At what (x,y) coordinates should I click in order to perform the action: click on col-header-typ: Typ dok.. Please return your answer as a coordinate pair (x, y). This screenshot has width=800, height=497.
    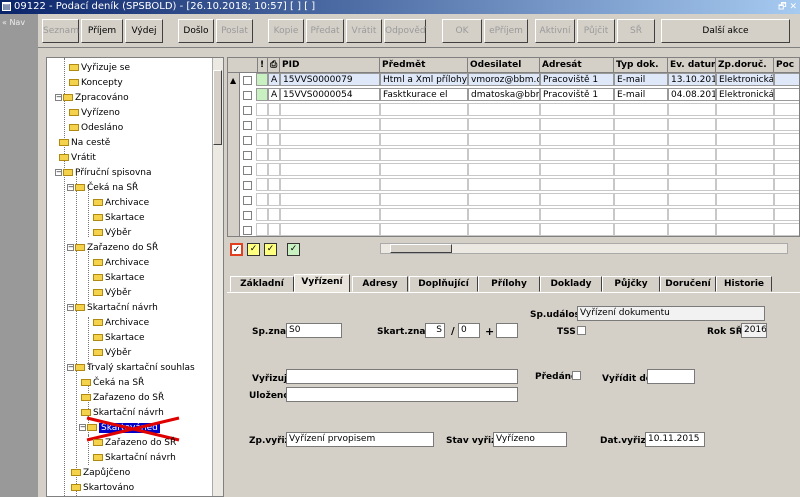
    Looking at the image, I should click on (641, 65).